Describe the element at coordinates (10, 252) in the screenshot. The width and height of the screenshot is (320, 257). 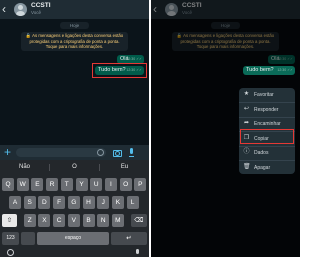
I see `emoji-icon` at that location.